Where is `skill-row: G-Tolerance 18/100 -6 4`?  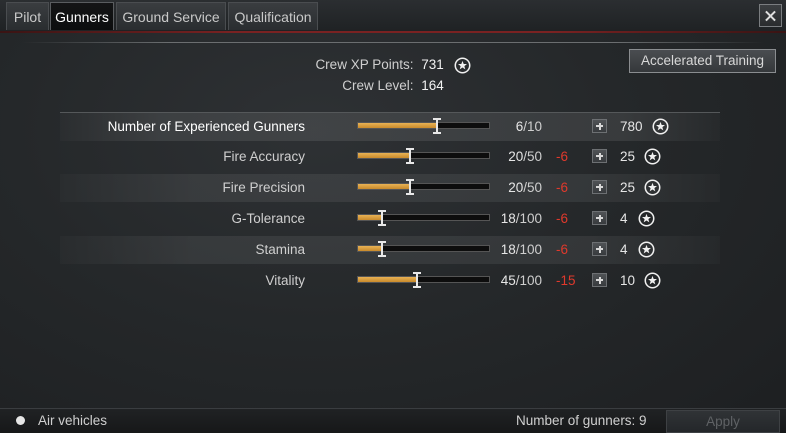 skill-row: G-Tolerance 18/100 -6 4 is located at coordinates (390, 219).